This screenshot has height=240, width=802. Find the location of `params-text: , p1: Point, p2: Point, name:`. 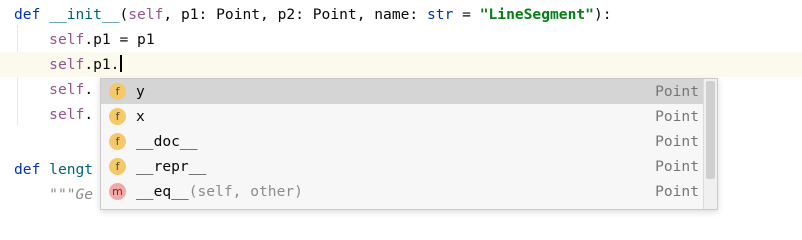

params-text: , p1: Point, p2: Point, name: is located at coordinates (295, 14).